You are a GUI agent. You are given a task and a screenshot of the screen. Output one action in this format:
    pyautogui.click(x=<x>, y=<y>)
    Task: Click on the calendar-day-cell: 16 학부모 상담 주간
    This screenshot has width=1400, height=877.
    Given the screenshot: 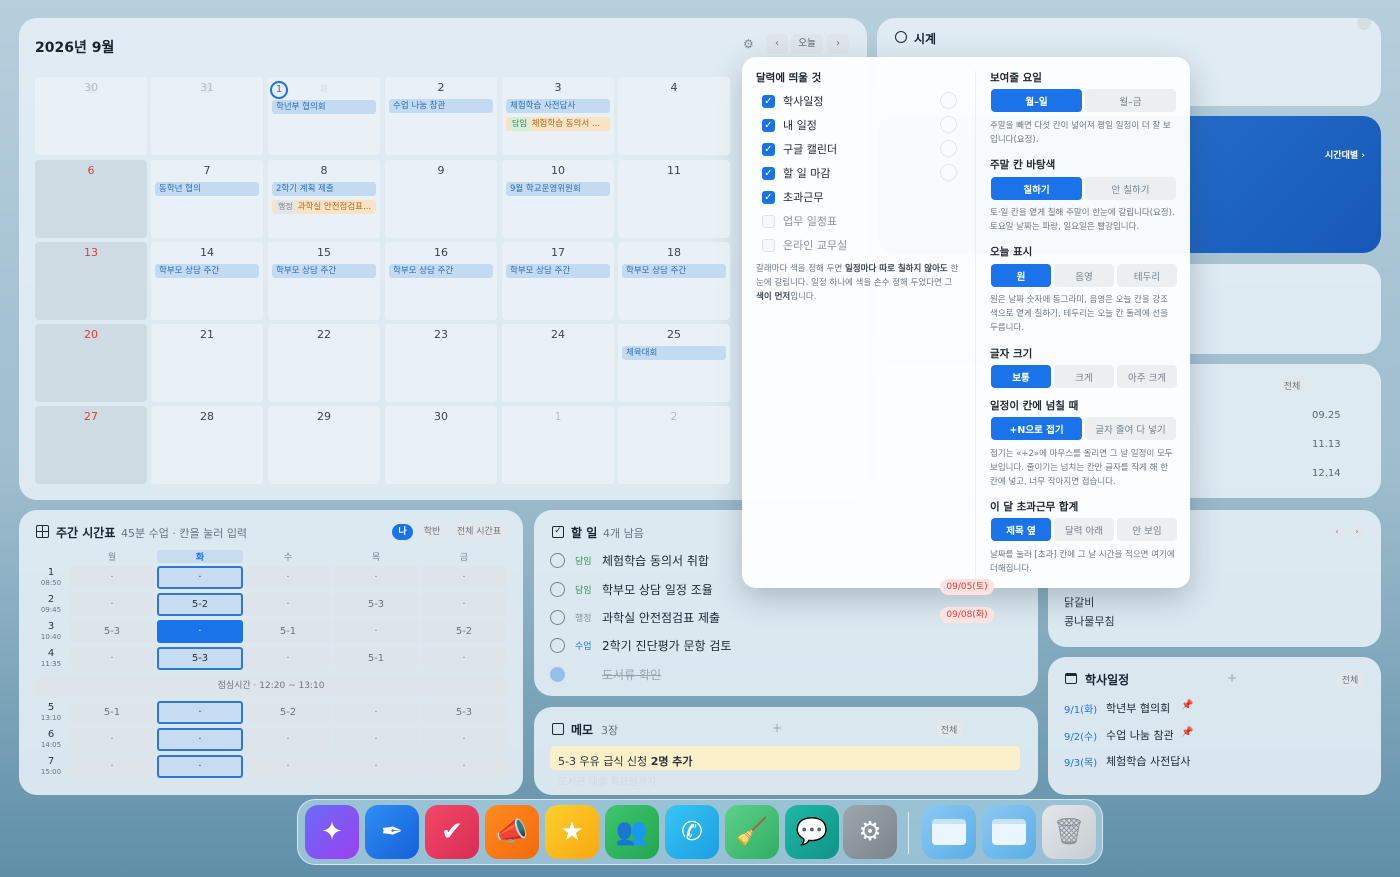 What is the action you would take?
    pyautogui.click(x=441, y=281)
    